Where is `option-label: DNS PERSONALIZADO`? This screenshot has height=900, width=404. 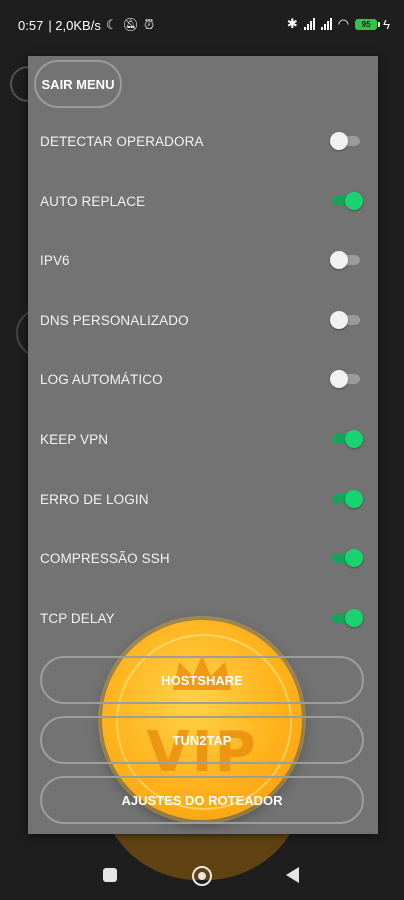
option-label: DNS PERSONALIZADO is located at coordinates (114, 320).